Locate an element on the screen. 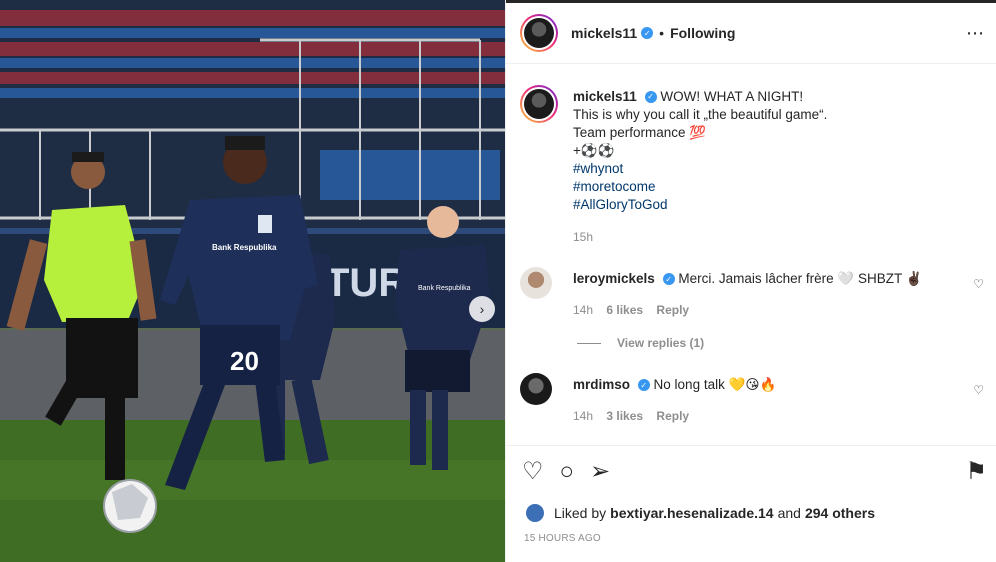  comment-text: mrdimso ✓ No long talk 💛😘🔥 is located at coordinates (674, 385).